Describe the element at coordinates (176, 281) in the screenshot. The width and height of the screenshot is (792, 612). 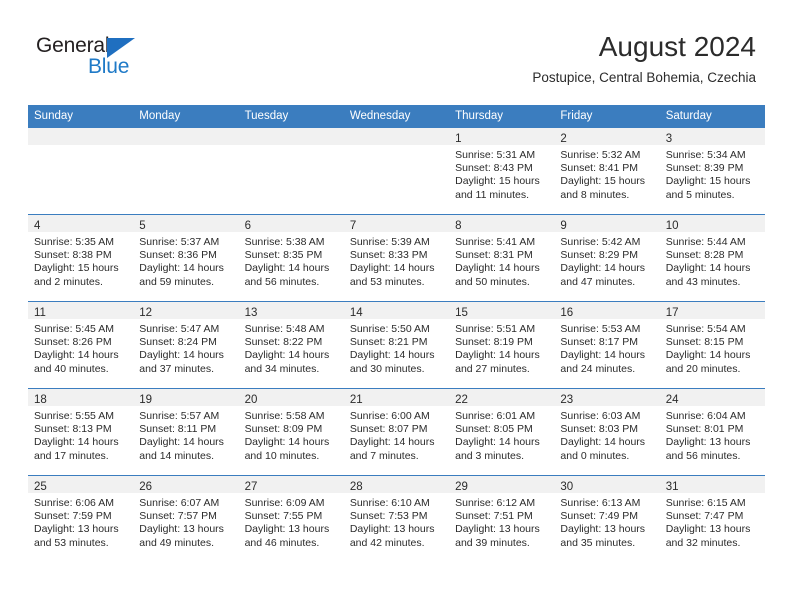
I see `daylight-text-line2: and 59 minutes.` at that location.